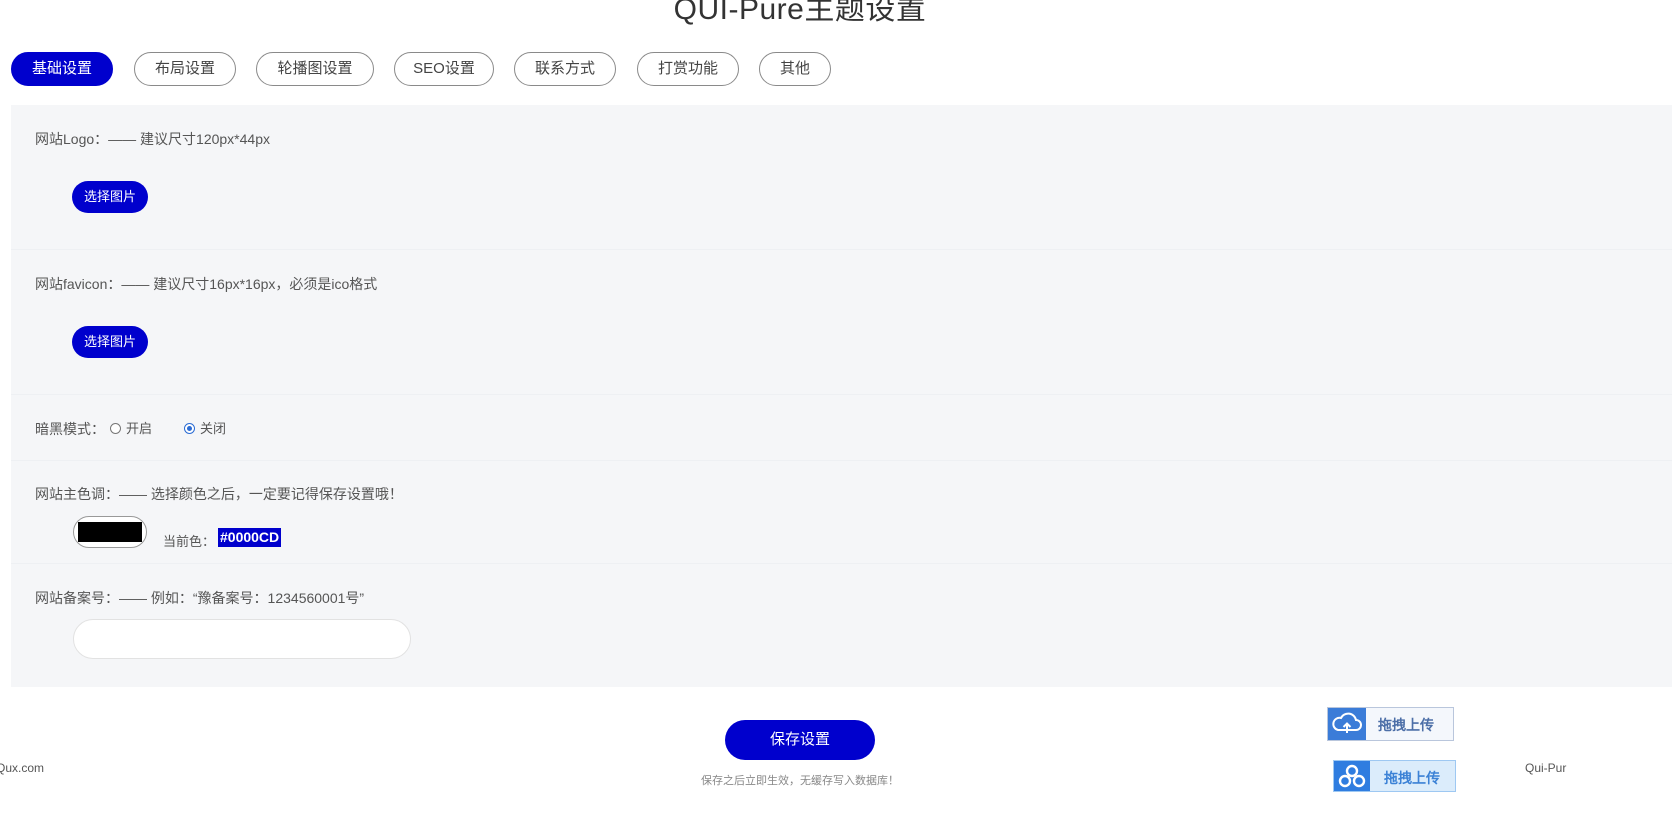  I want to click on drag-upload-label: 拖拽上传, so click(1406, 725).